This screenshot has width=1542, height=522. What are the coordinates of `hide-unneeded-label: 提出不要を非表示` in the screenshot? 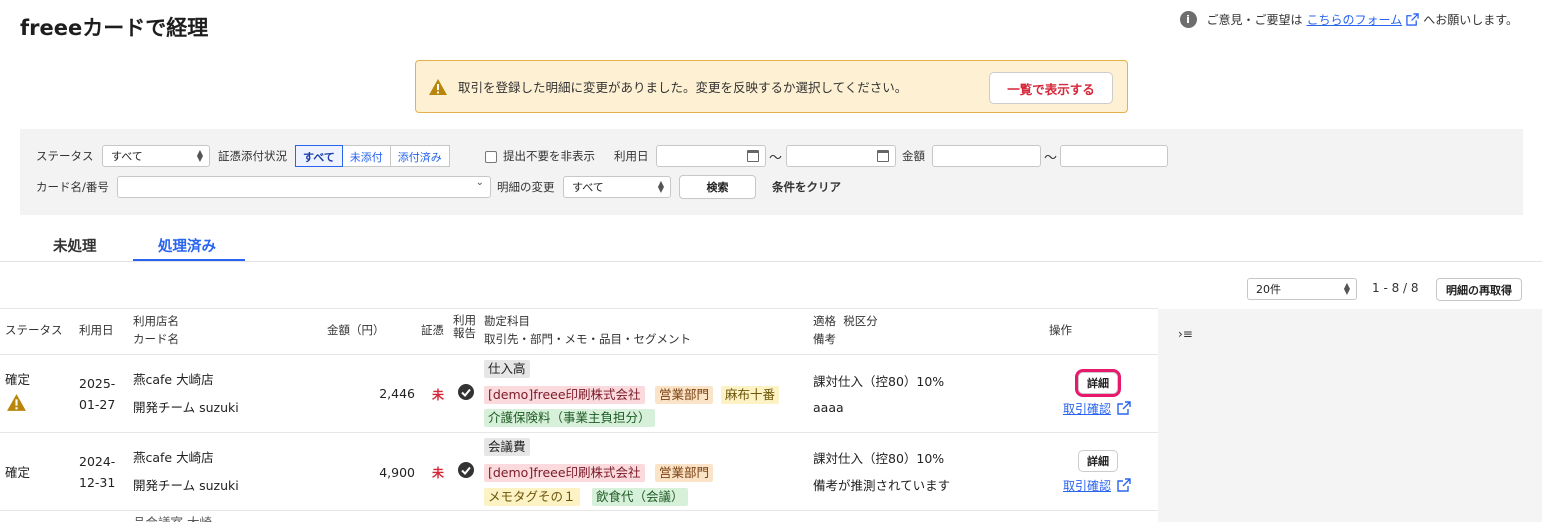 It's located at (549, 156).